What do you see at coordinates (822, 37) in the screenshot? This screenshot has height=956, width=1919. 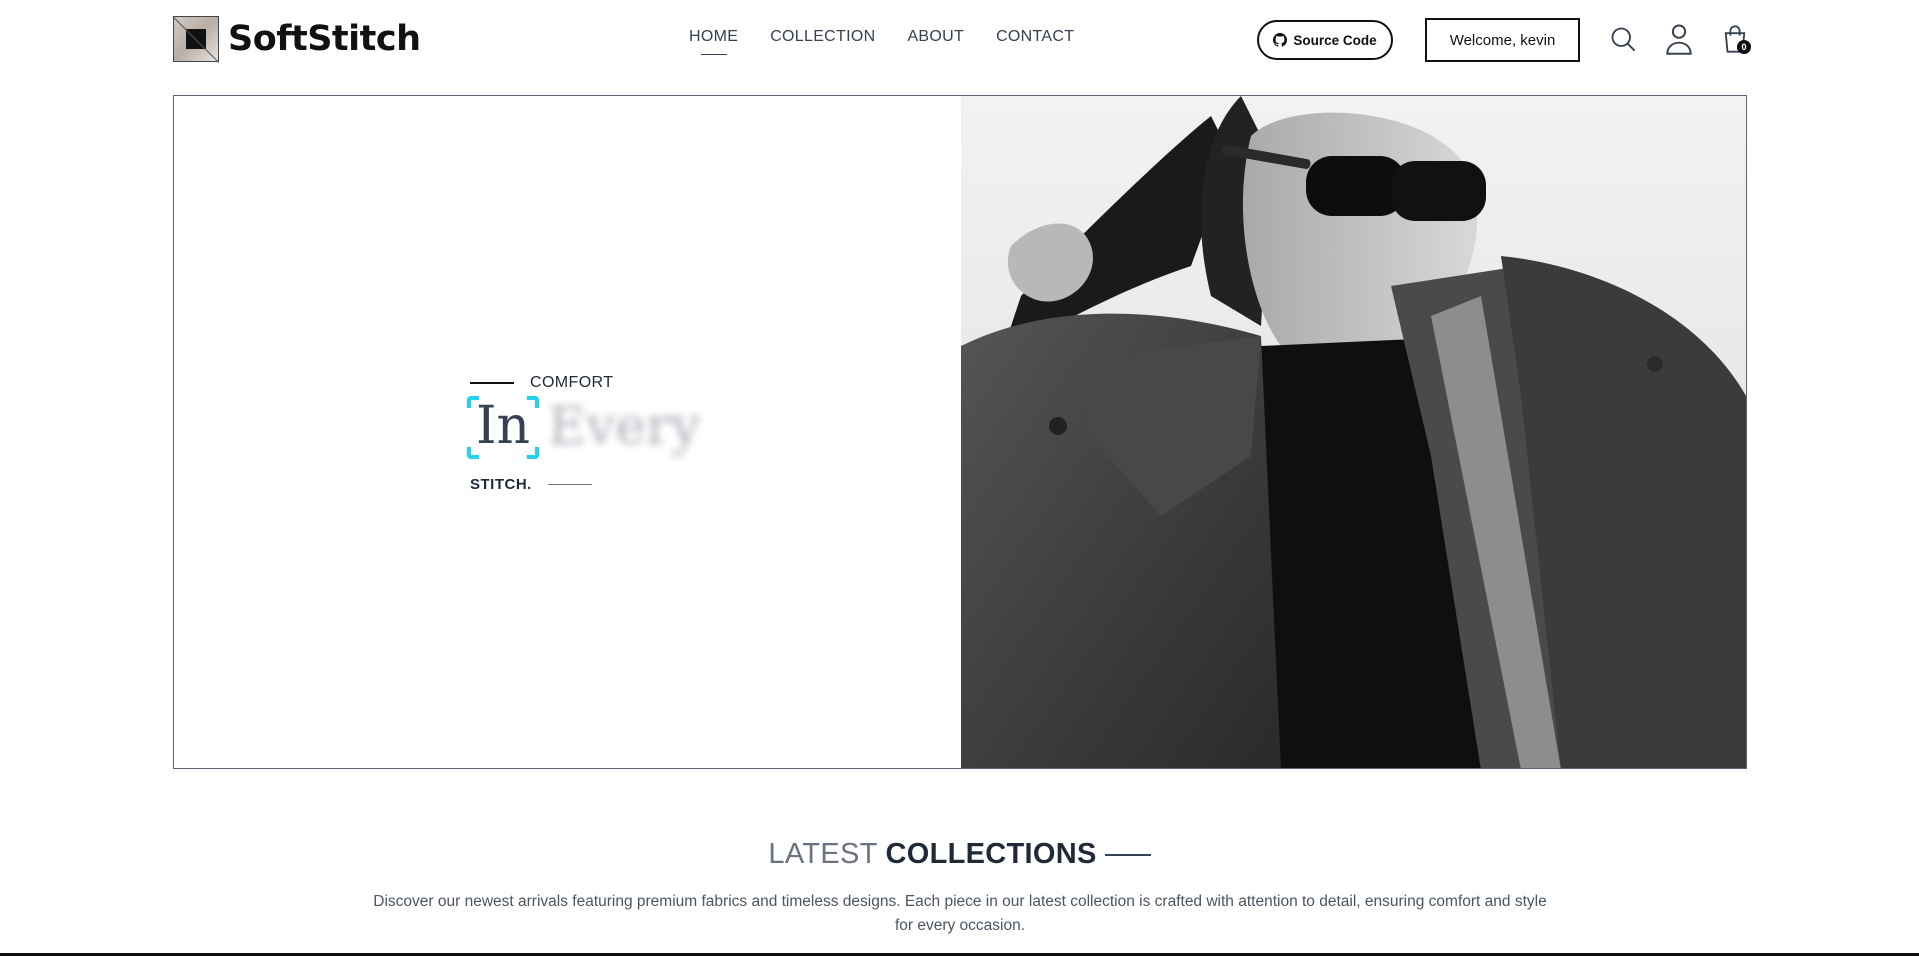 I see `nav-collection: COLLECTION` at bounding box center [822, 37].